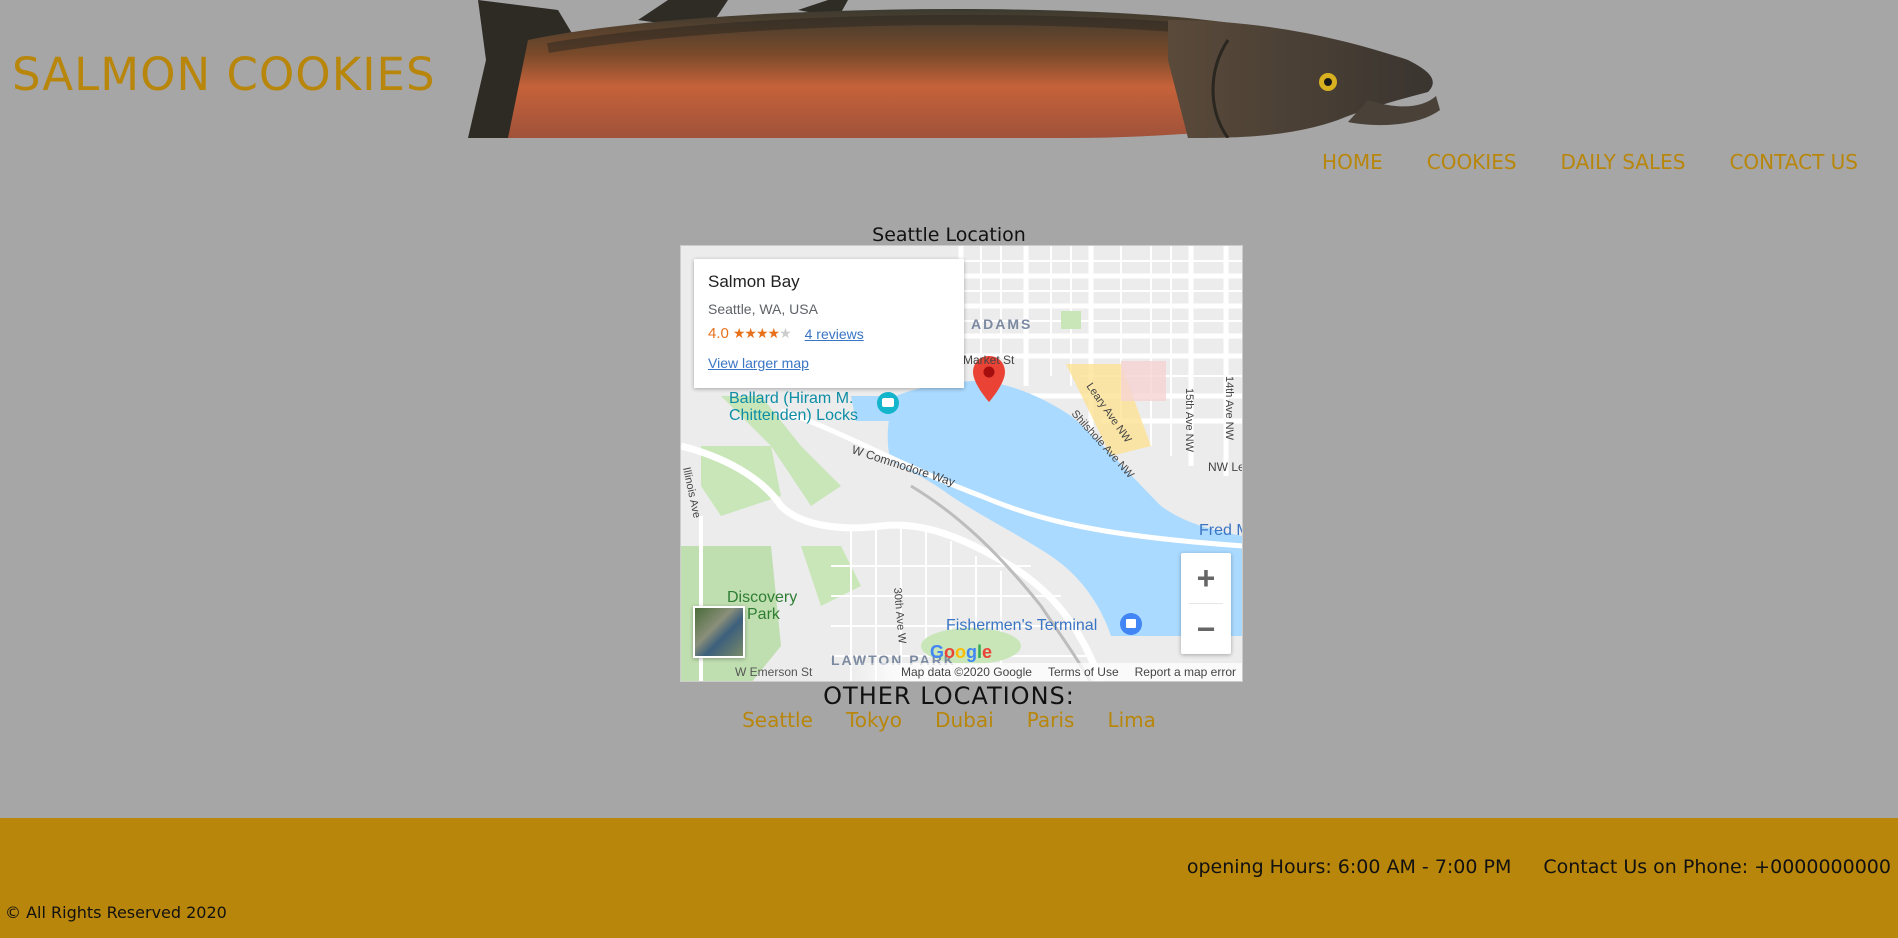 The width and height of the screenshot is (1898, 938). I want to click on rating-row: 4.0 ★★★★★ 4 reviews, so click(829, 333).